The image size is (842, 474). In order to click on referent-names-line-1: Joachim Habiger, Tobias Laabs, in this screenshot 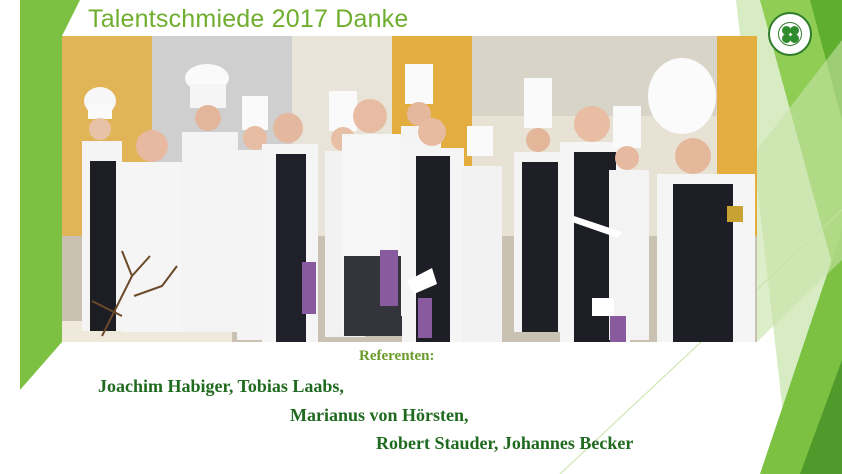, I will do `click(221, 386)`.